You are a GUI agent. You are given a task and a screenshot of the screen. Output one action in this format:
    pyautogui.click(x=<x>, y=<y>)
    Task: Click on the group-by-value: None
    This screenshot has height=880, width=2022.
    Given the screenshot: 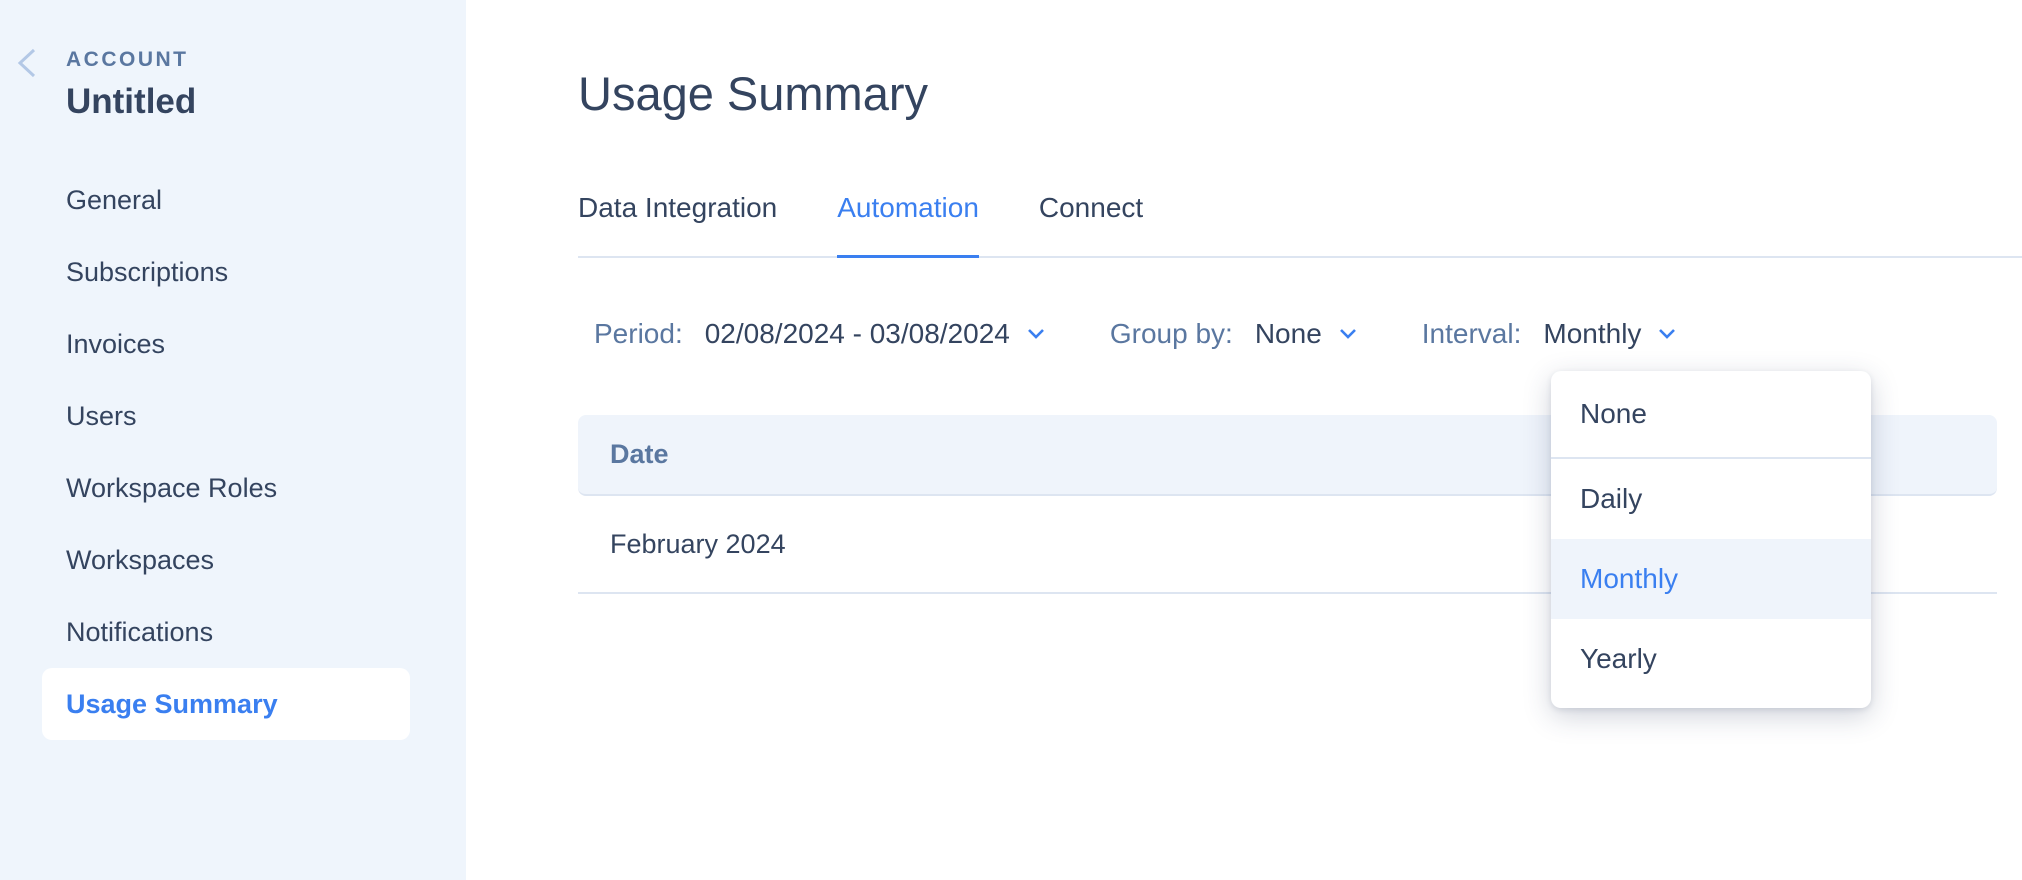 What is the action you would take?
    pyautogui.click(x=1288, y=333)
    